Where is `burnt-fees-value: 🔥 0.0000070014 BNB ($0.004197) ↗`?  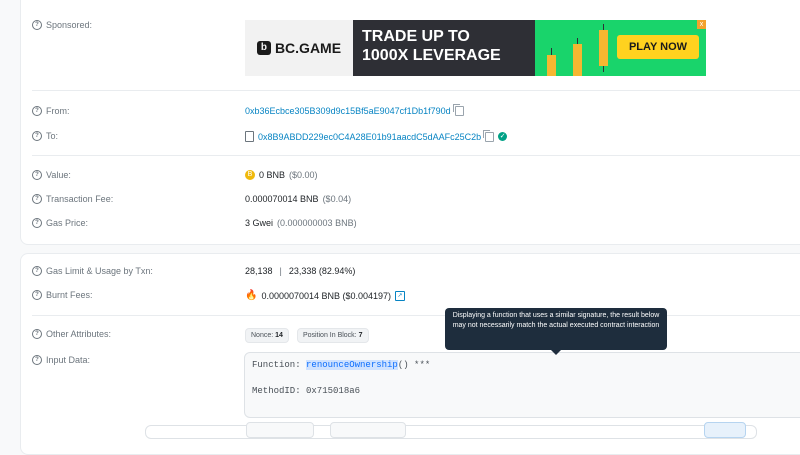
burnt-fees-value: 🔥 0.0000070014 BNB ($0.004197) ↗ is located at coordinates (325, 295).